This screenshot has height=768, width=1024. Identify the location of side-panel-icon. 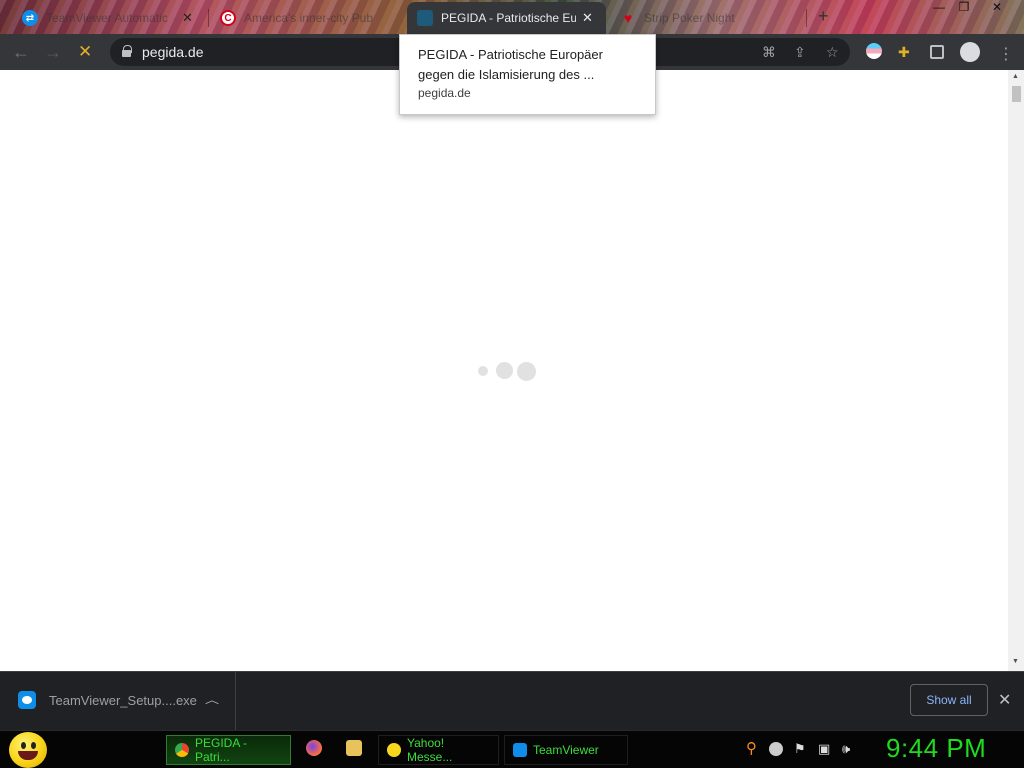
(937, 52).